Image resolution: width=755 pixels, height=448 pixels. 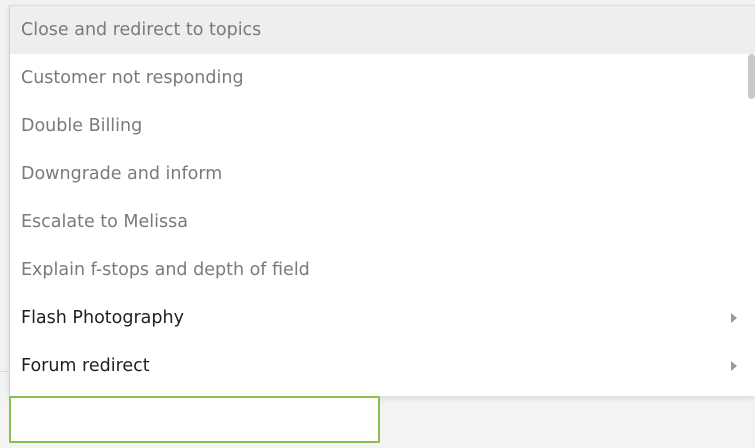 I want to click on menu-item-label: Downgrade and inform, so click(x=122, y=174).